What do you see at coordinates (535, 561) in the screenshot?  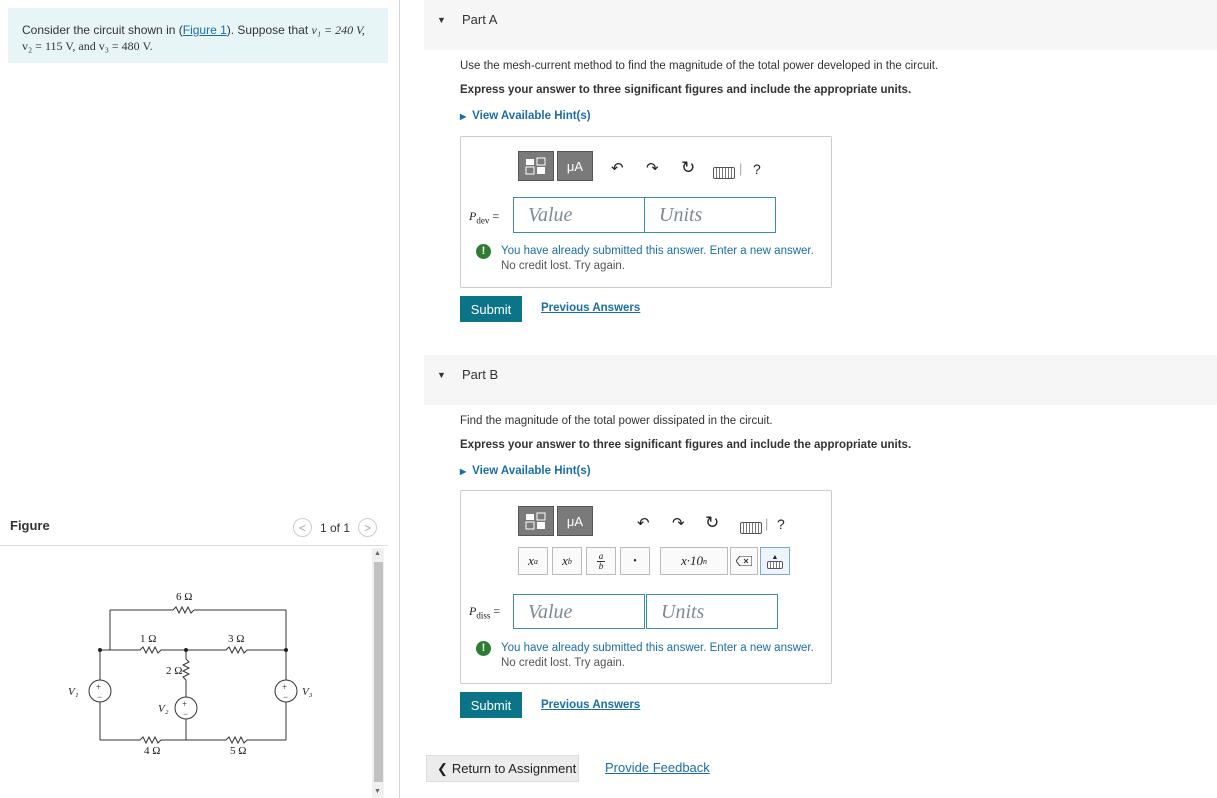 I see `xa-sup: a` at bounding box center [535, 561].